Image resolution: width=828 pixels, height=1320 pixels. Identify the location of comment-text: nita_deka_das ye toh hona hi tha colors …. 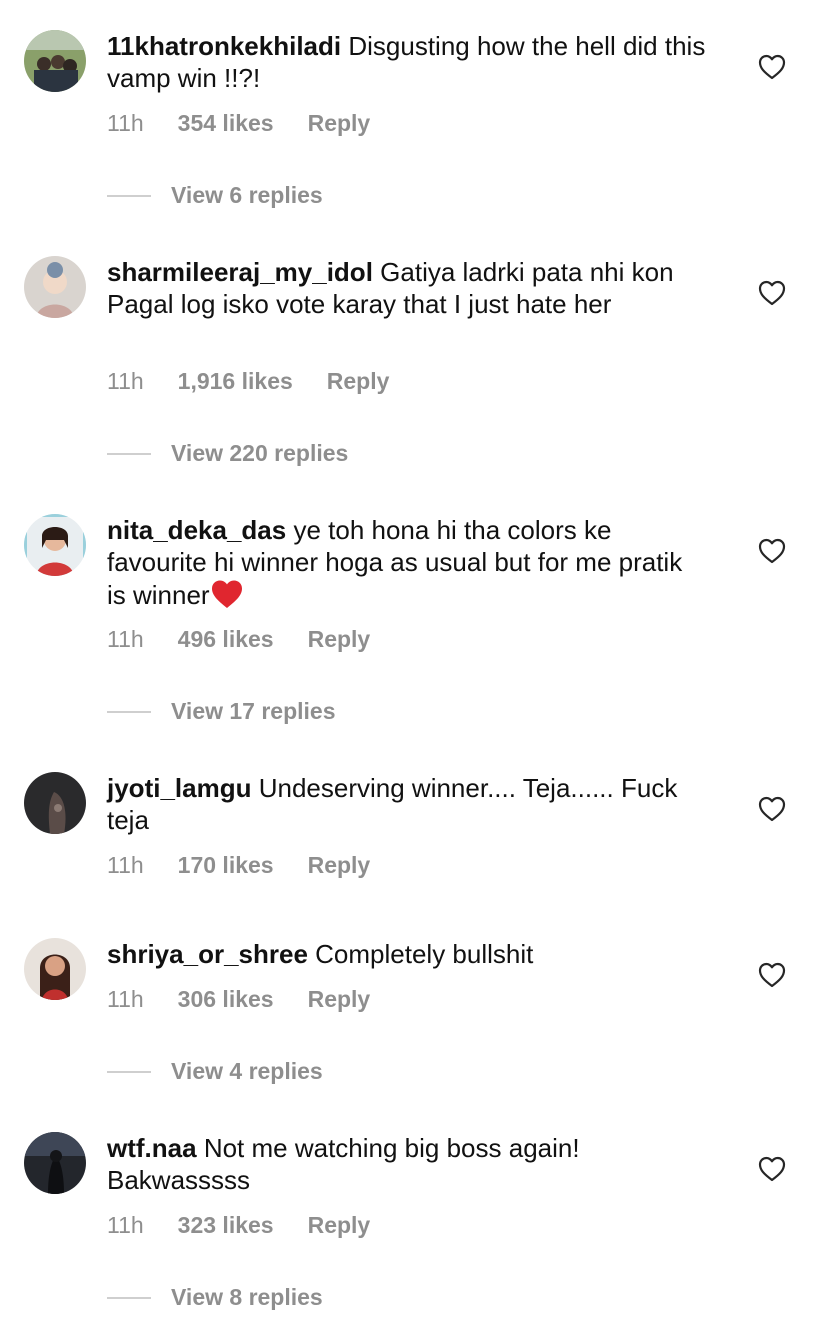
(407, 562).